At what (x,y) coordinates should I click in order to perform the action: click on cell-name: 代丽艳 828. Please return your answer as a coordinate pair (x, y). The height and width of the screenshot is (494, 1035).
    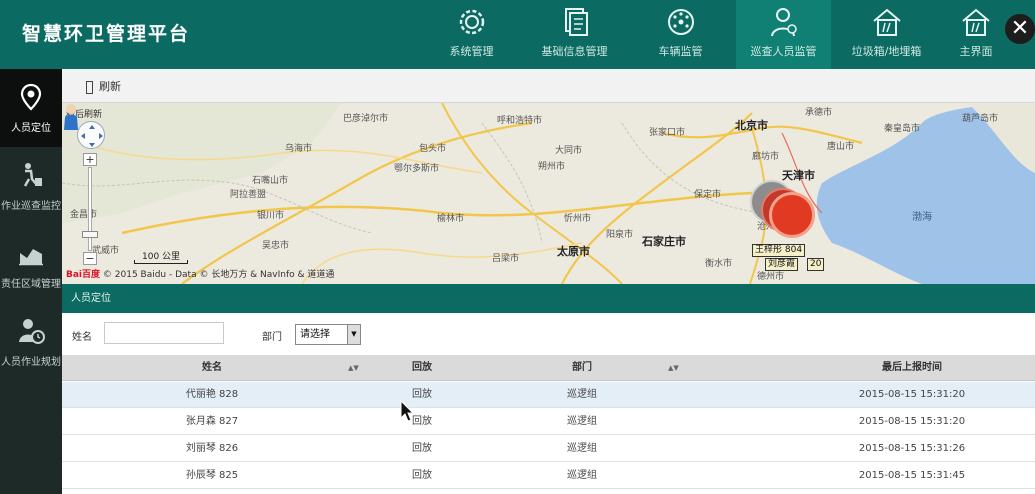
    Looking at the image, I should click on (212, 394).